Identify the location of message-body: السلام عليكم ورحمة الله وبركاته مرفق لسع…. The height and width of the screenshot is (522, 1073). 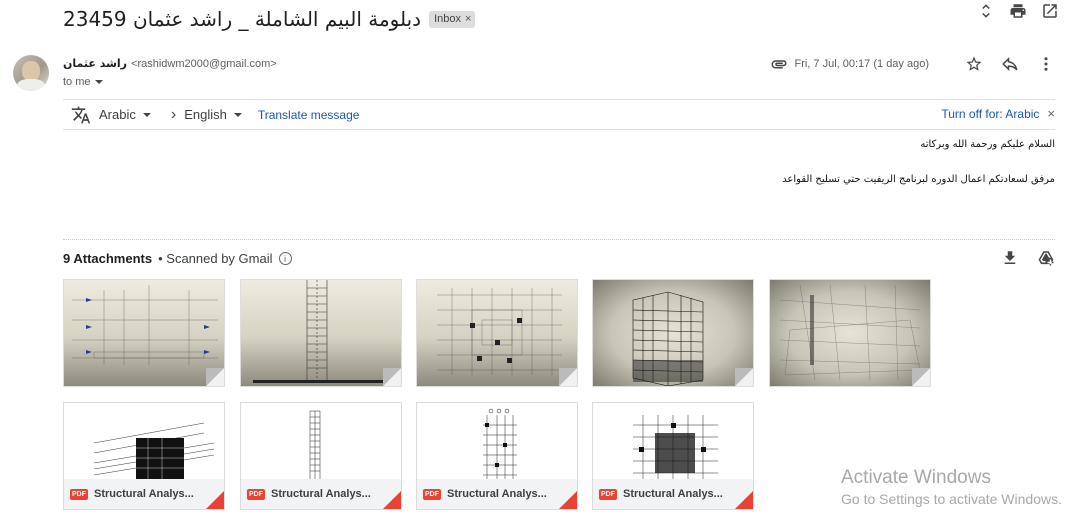
(918, 174).